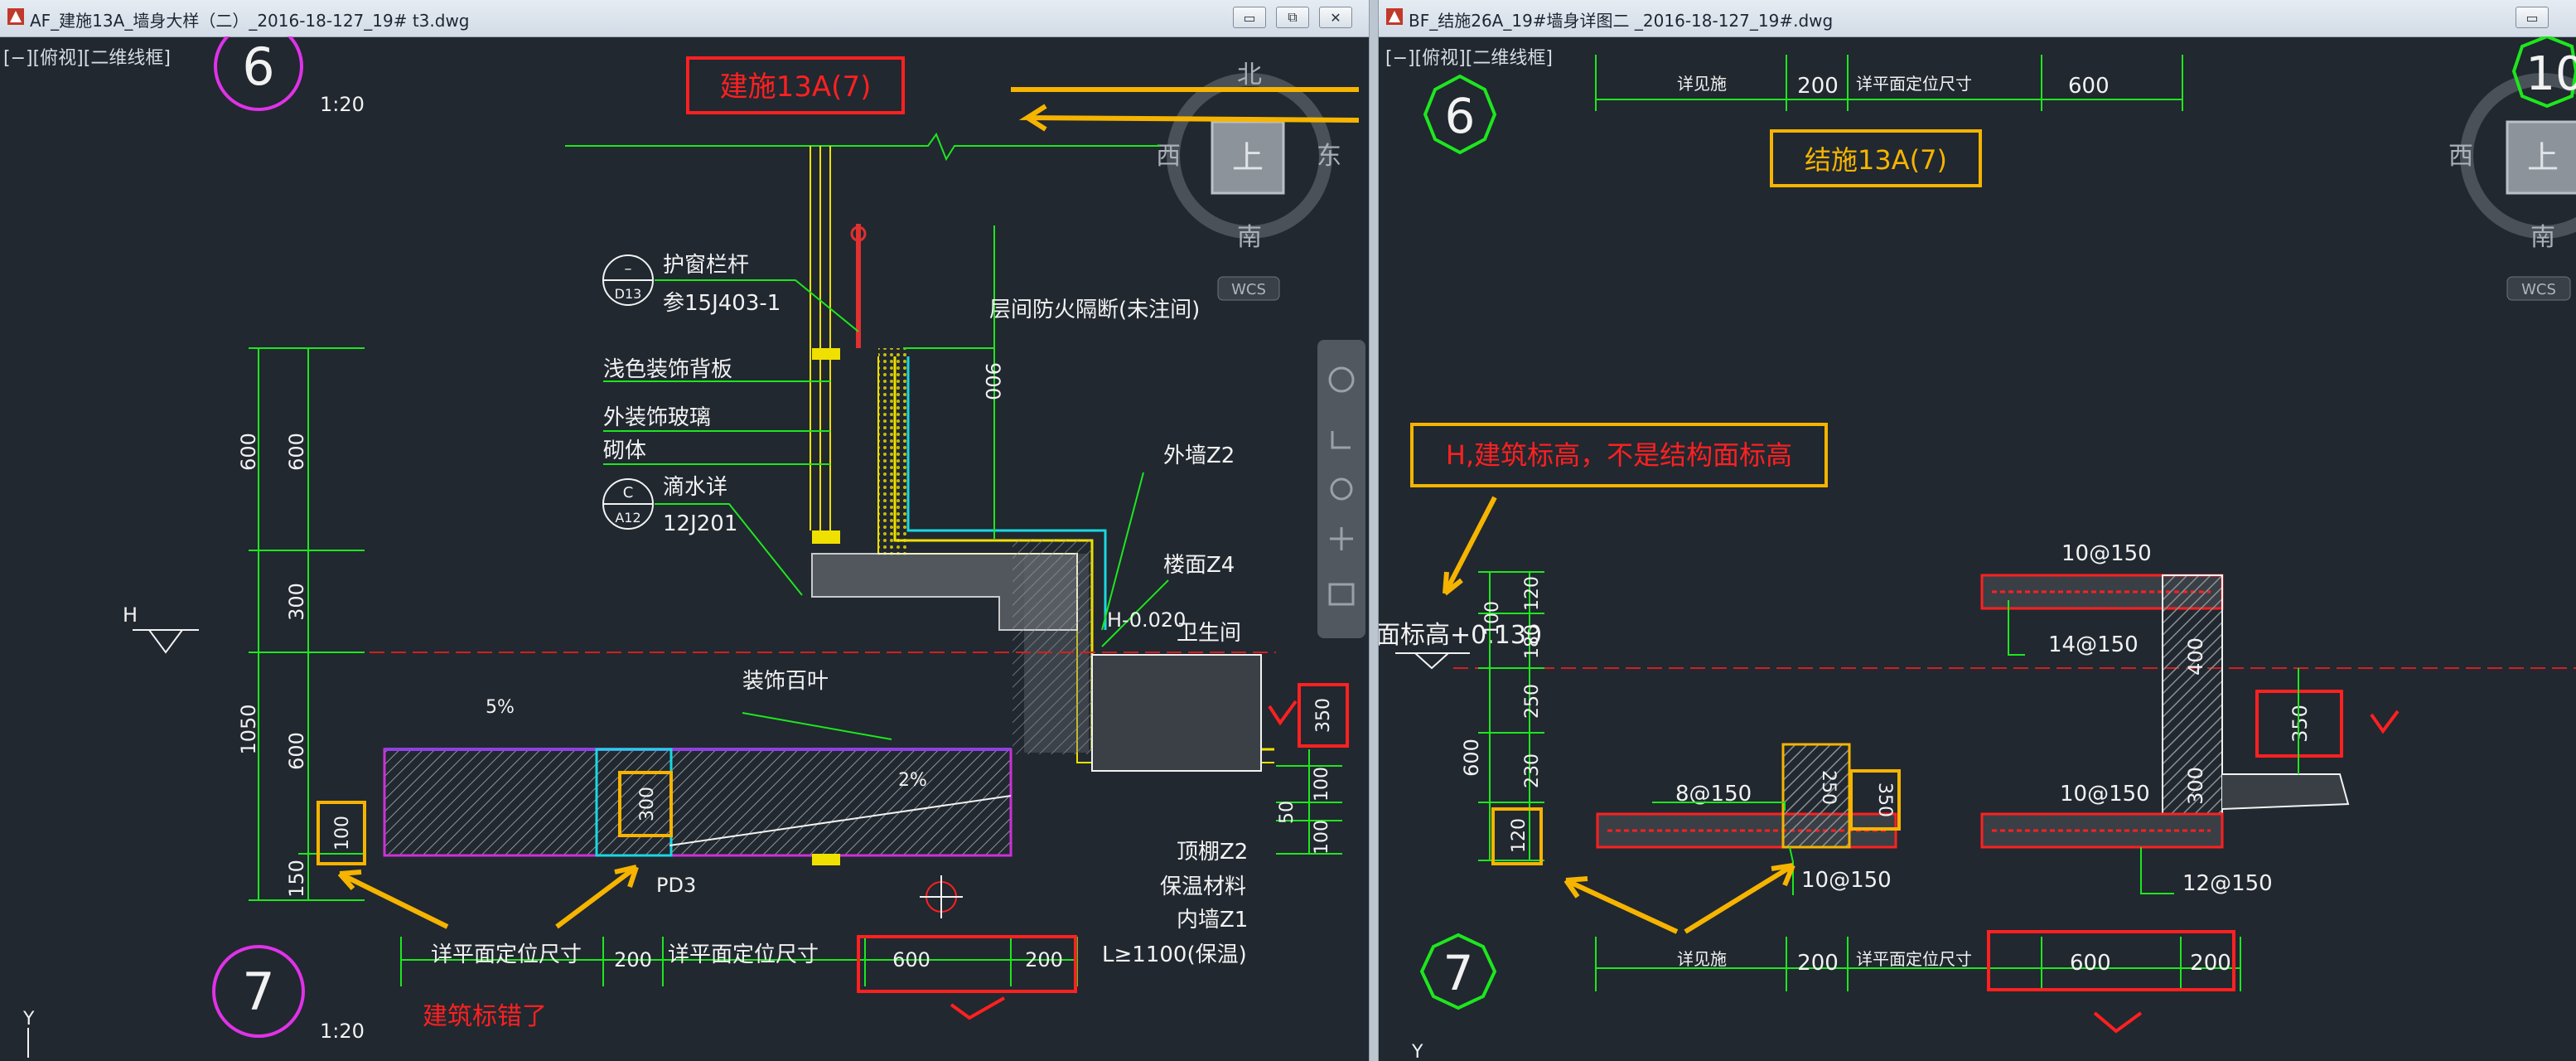 This screenshot has height=1061, width=2576. I want to click on label-louver: 装饰百叶, so click(785, 681).